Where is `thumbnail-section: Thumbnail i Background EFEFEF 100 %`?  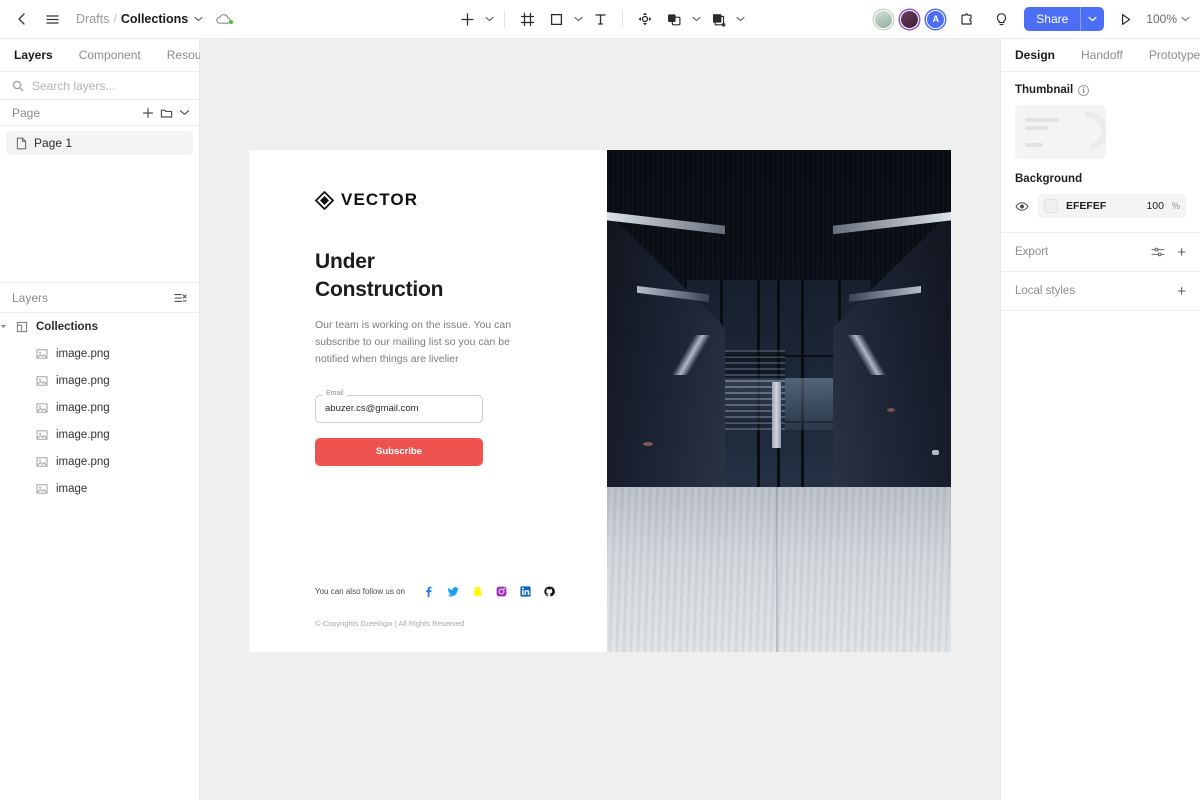 thumbnail-section: Thumbnail i Background EFEFEF 100 % is located at coordinates (1100, 152).